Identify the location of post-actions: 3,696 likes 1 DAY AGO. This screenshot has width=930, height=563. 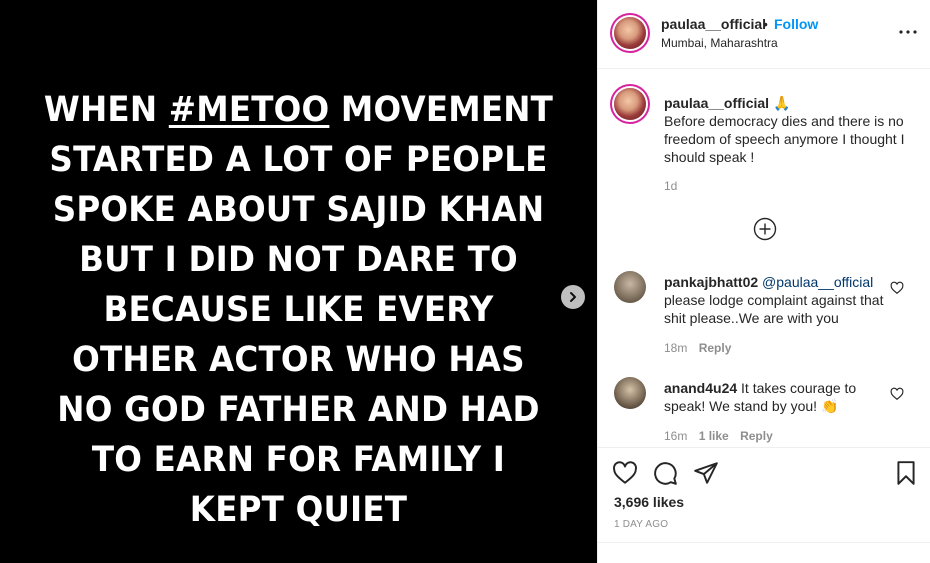
(764, 505).